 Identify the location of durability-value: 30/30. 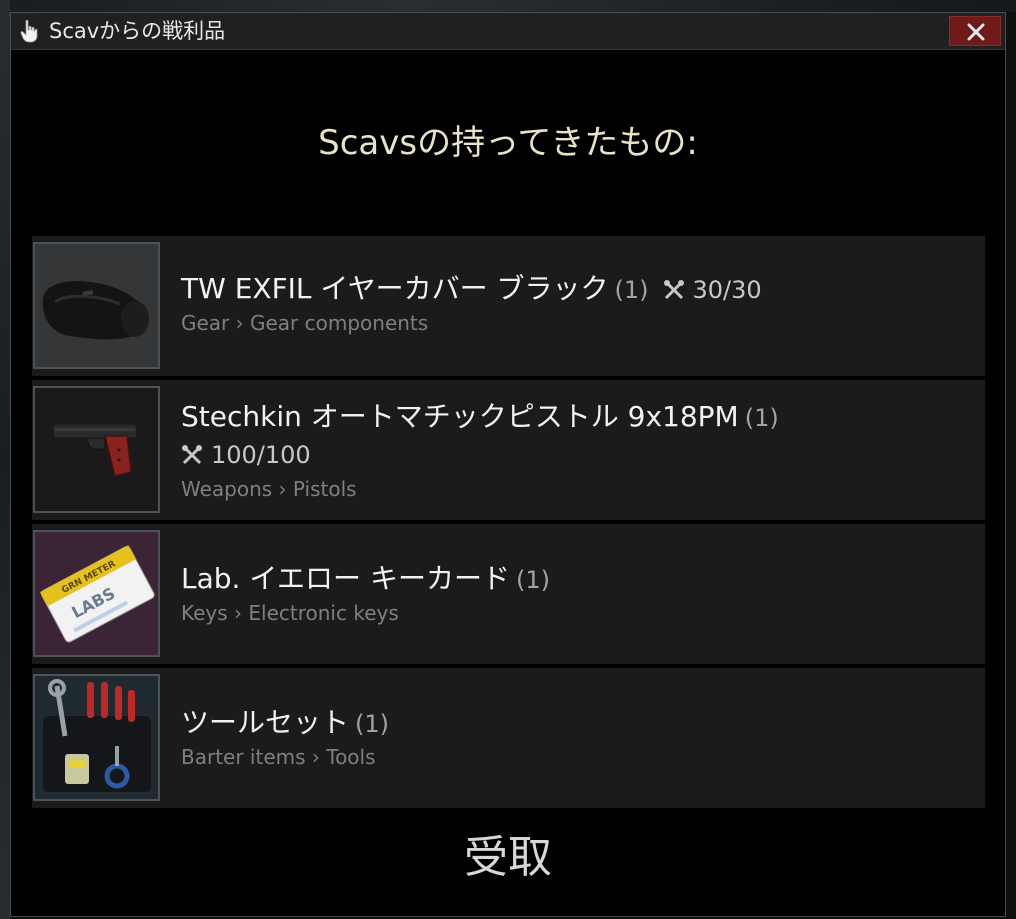
(727, 290).